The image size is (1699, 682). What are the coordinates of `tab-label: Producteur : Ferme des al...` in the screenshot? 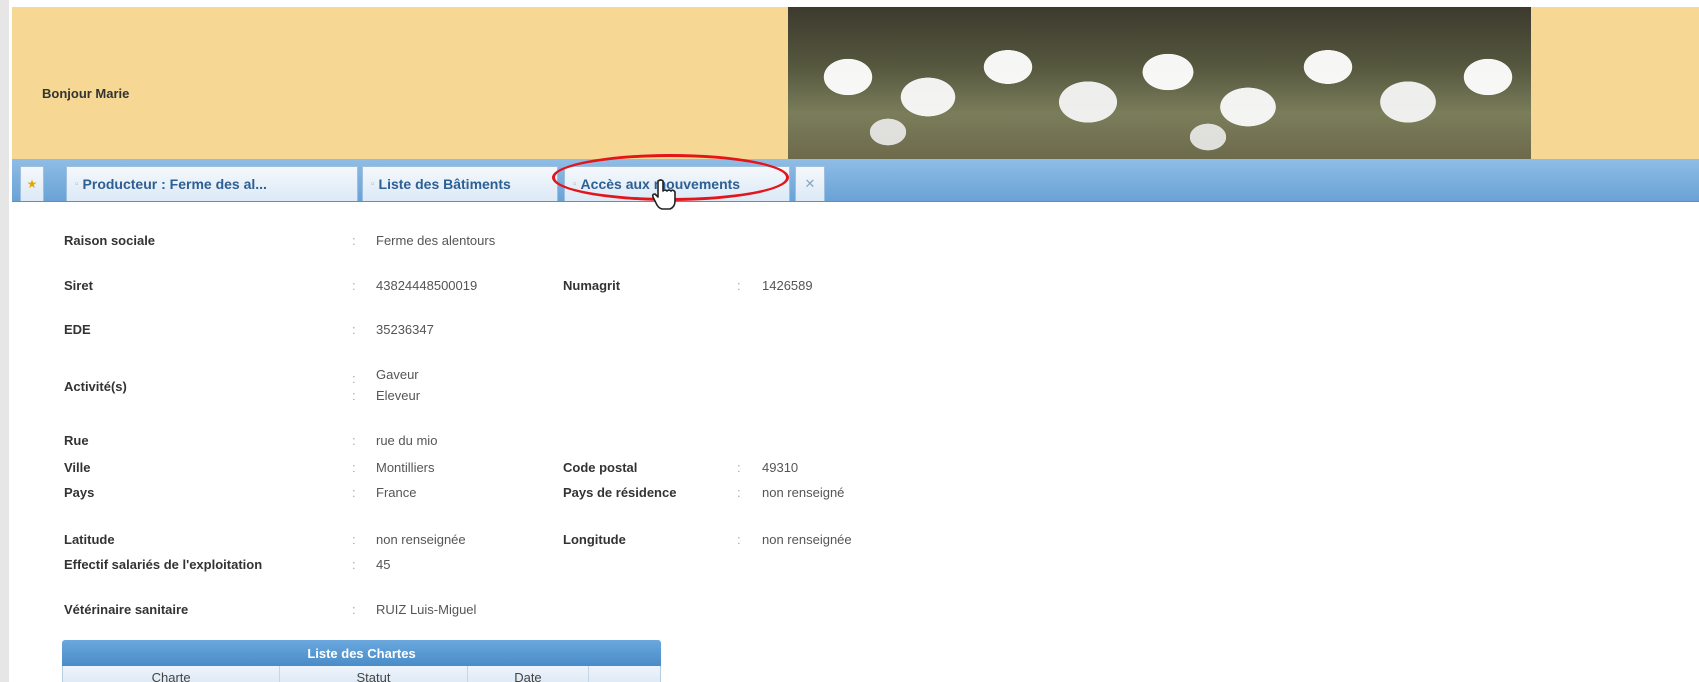 It's located at (174, 184).